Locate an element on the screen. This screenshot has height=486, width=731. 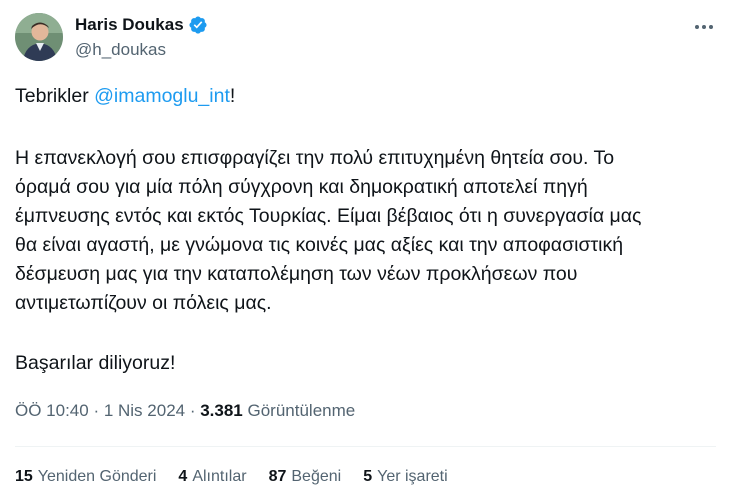
greeting-line: Tebrikler @imamoglu_int! is located at coordinates (365, 96).